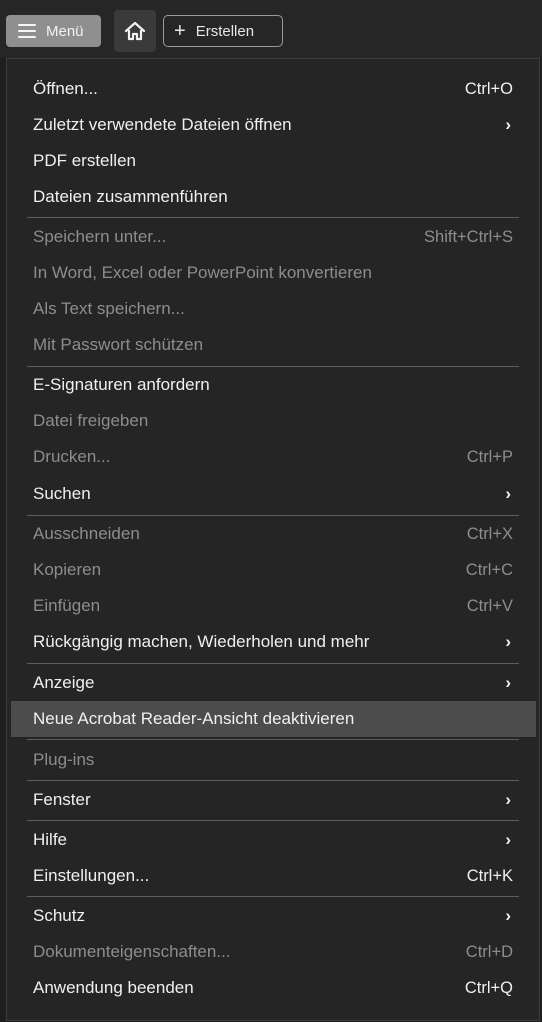 This screenshot has height=1022, width=542. I want to click on menu-item-label: Suchen, so click(62, 493).